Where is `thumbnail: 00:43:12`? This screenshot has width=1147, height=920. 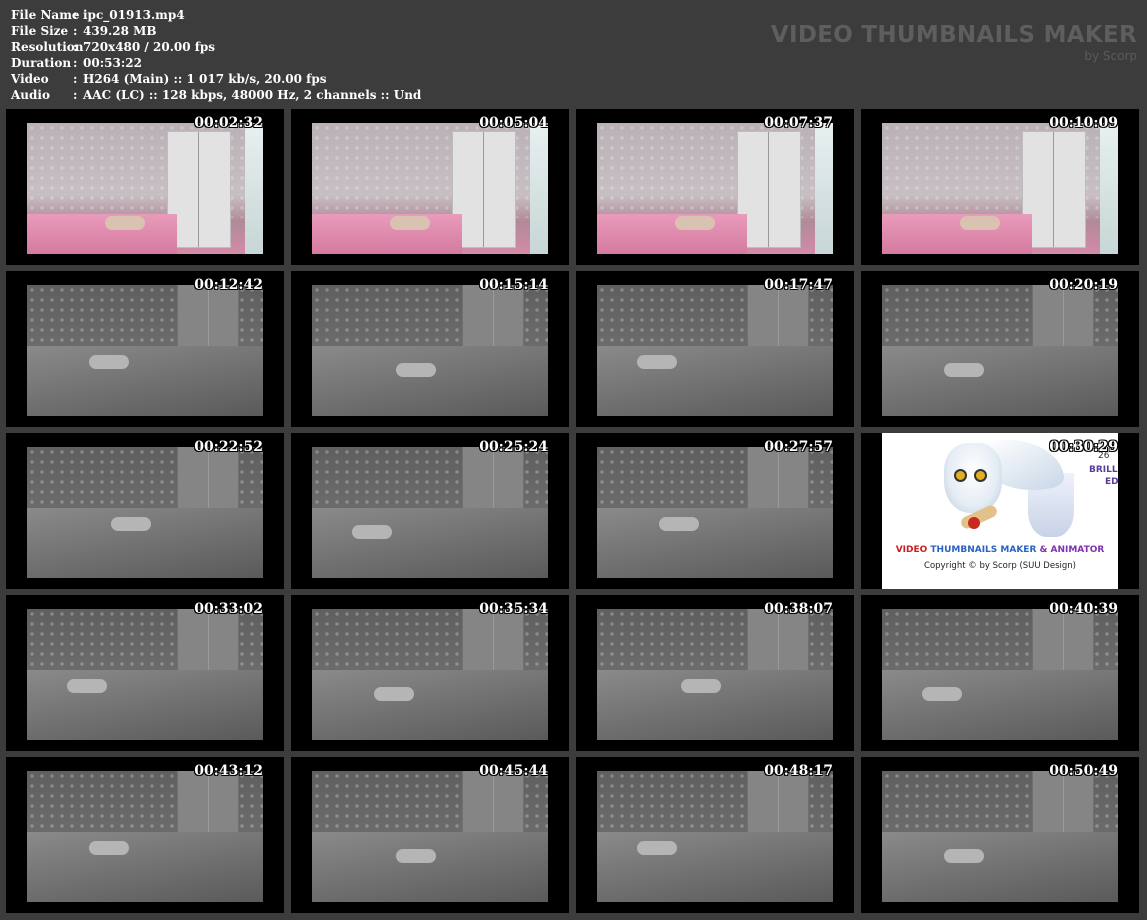 thumbnail: 00:43:12 is located at coordinates (145, 835).